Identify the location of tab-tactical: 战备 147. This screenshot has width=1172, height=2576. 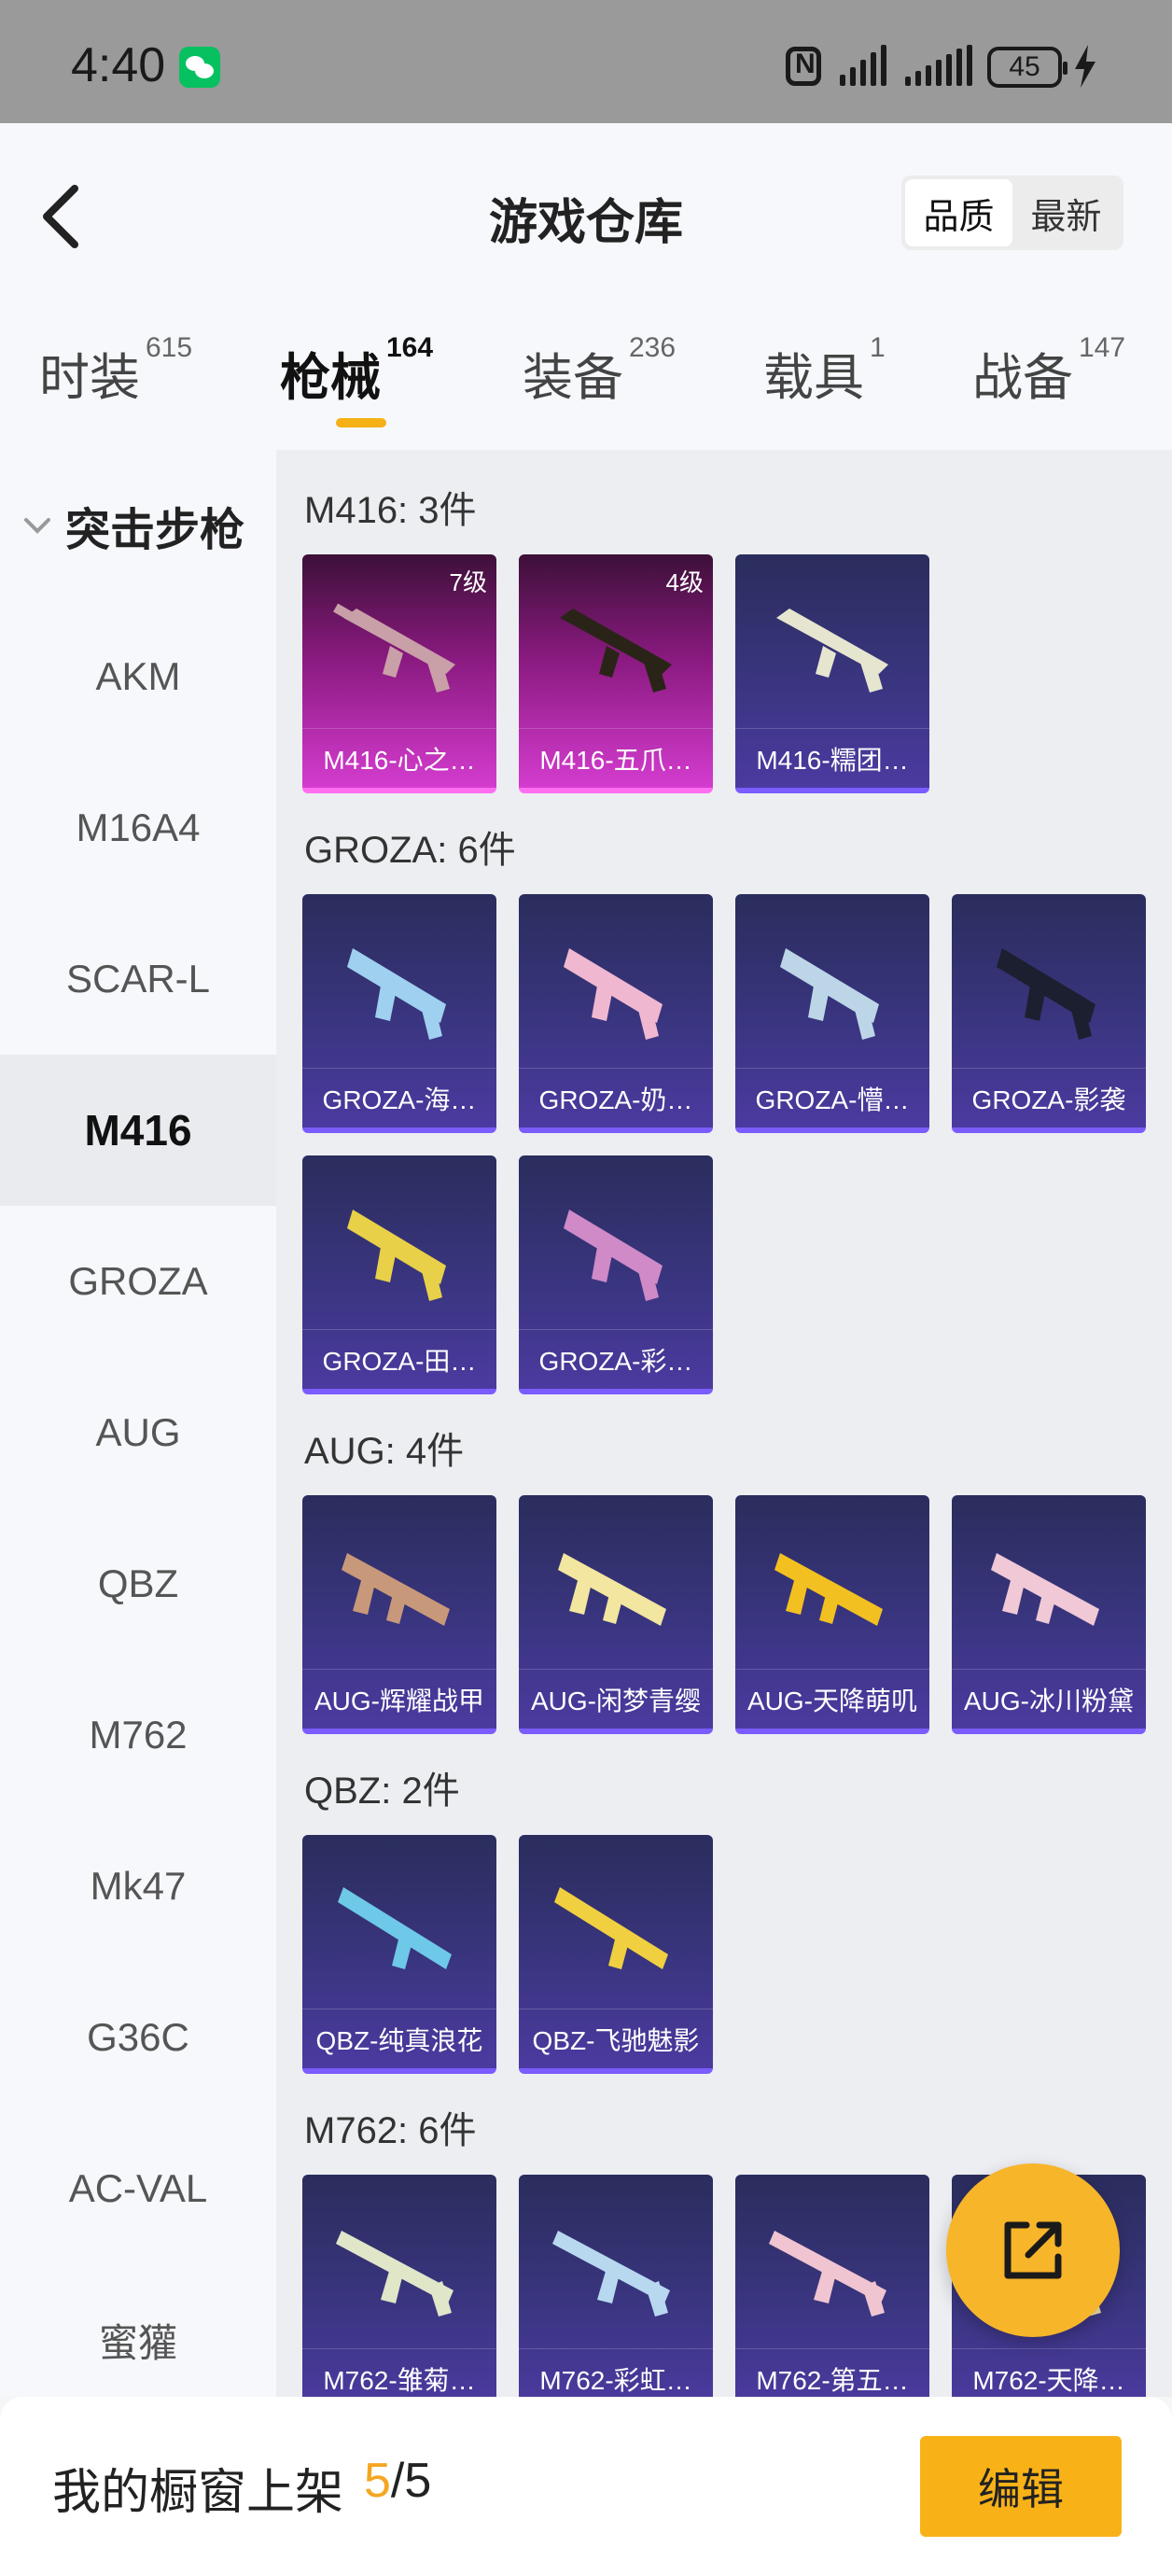
(1048, 380).